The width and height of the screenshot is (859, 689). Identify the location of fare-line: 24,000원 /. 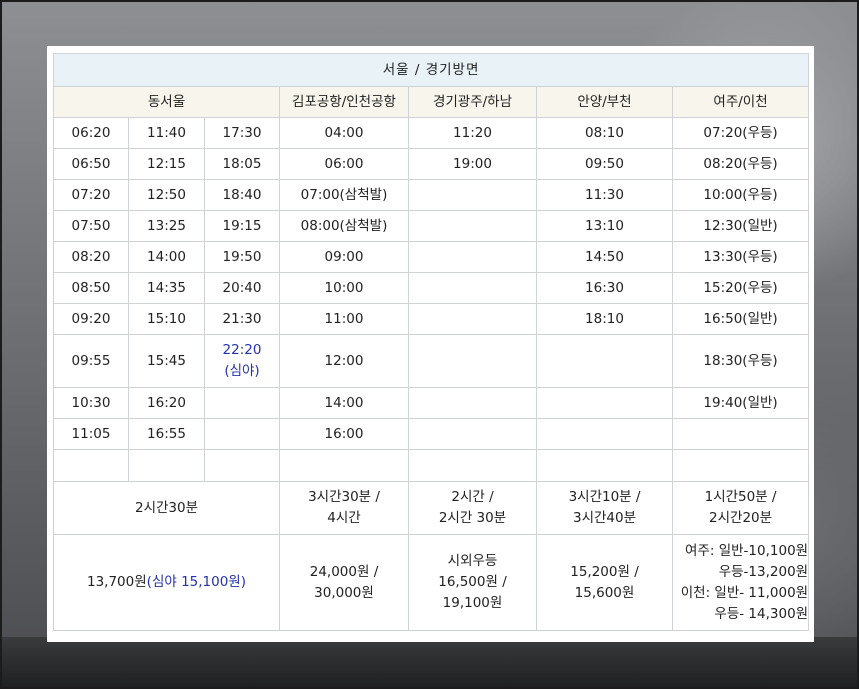
(344, 571).